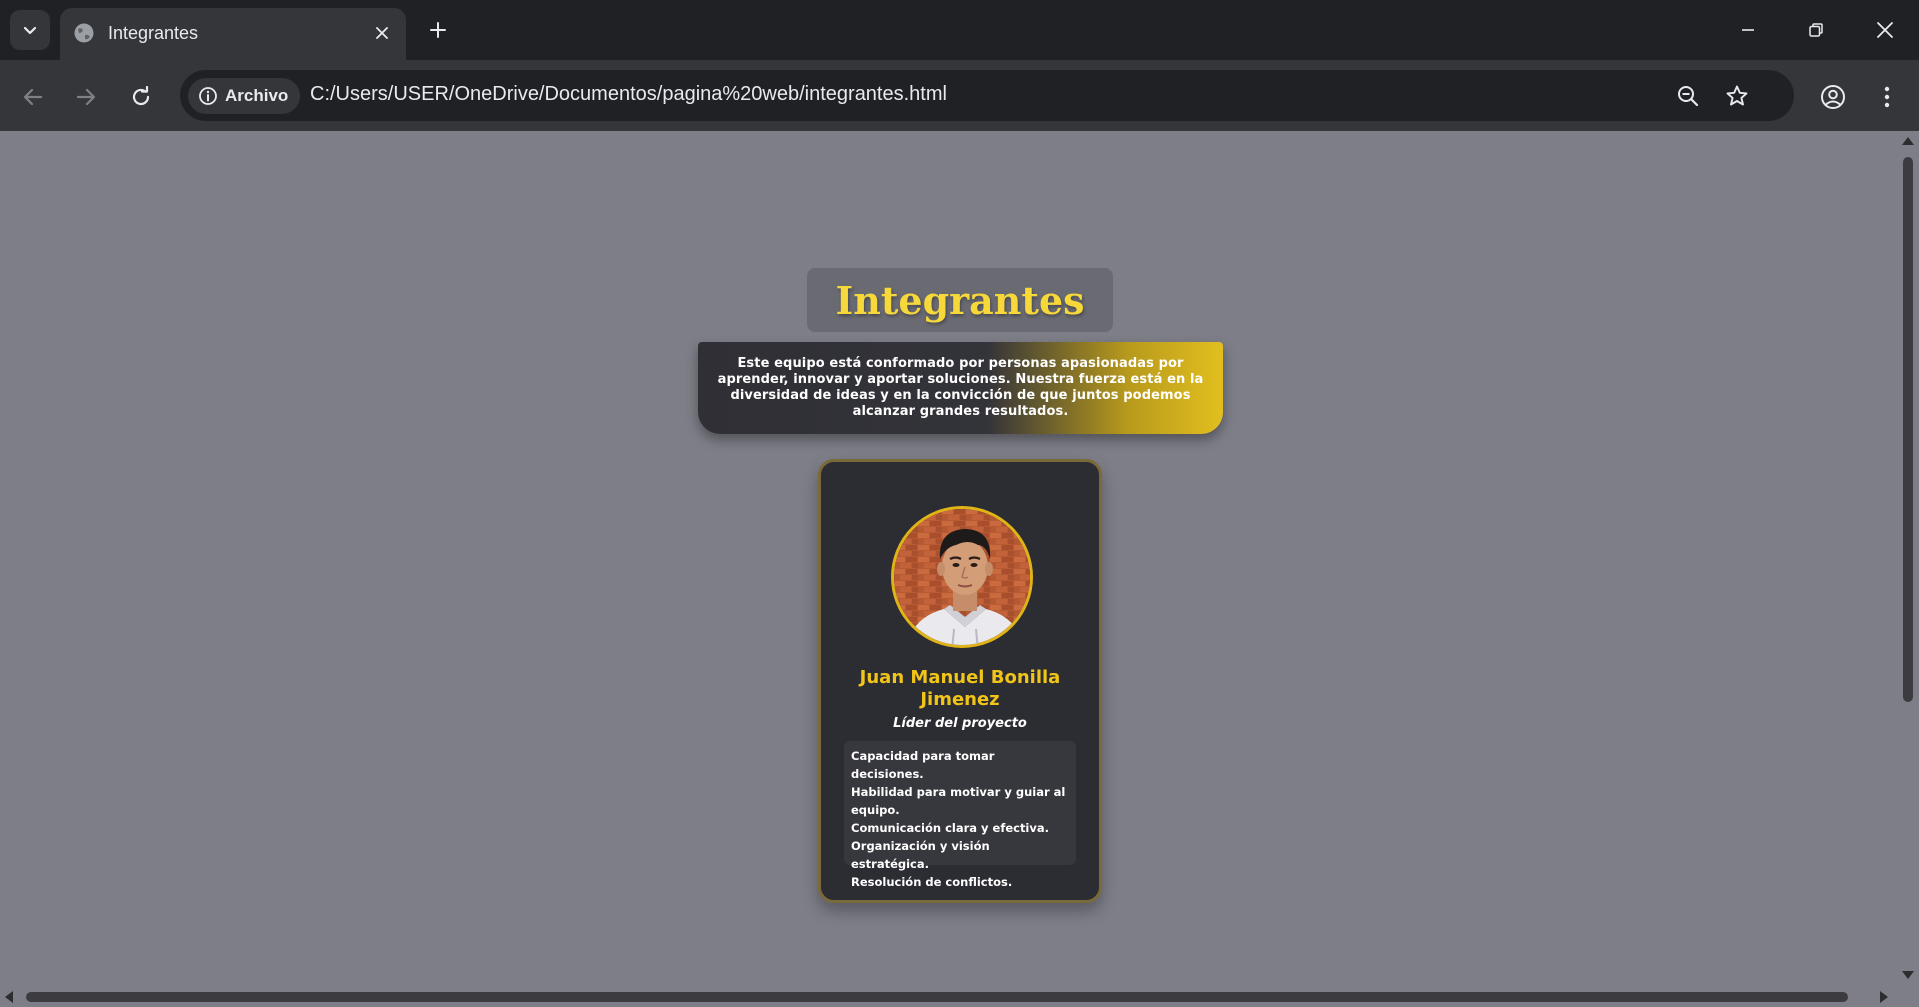 The image size is (1919, 1007). Describe the element at coordinates (1908, 429) in the screenshot. I see `vertical-scroll-thumb` at that location.